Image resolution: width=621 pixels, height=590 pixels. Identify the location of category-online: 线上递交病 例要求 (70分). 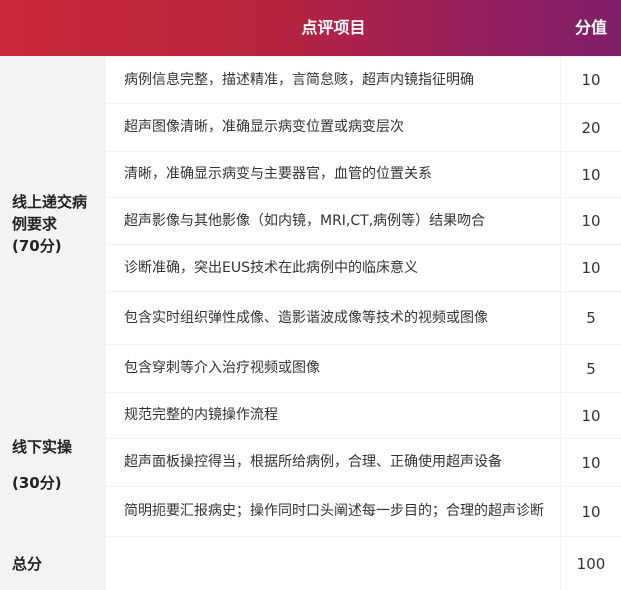
(52, 224).